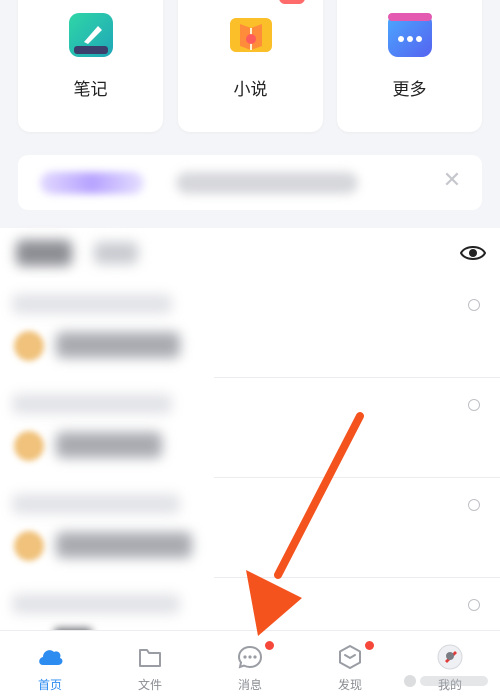 The image size is (500, 700). Describe the element at coordinates (409, 66) in the screenshot. I see `more-app-card: 更多` at that location.